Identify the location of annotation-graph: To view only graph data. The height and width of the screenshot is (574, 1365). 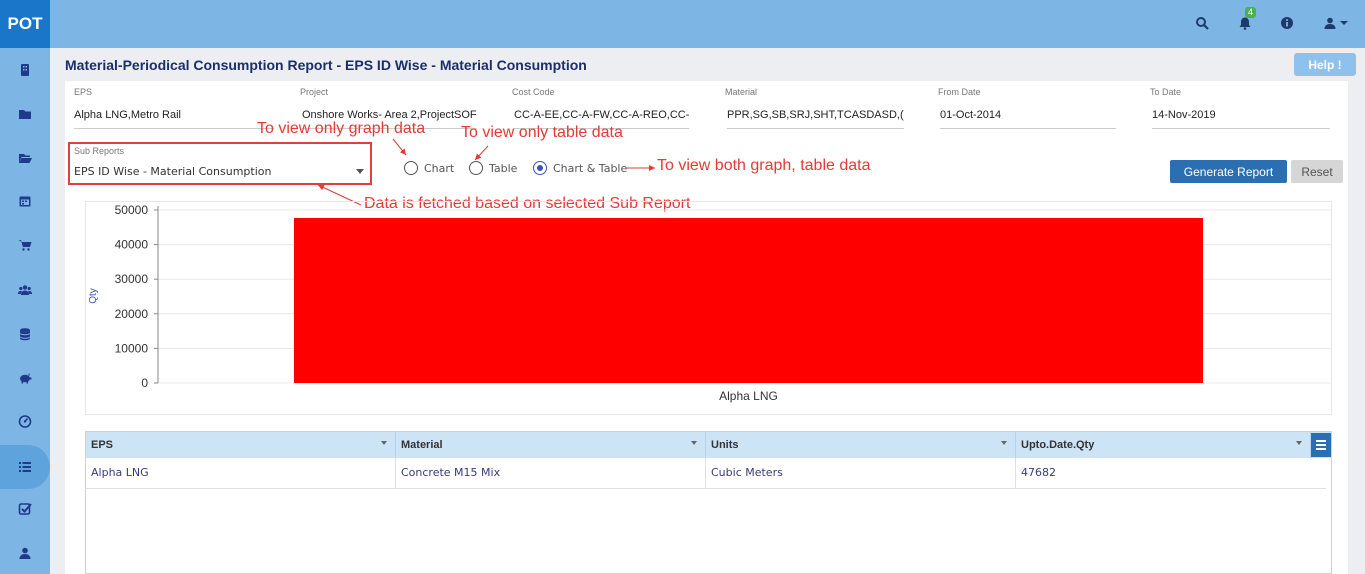
(341, 128).